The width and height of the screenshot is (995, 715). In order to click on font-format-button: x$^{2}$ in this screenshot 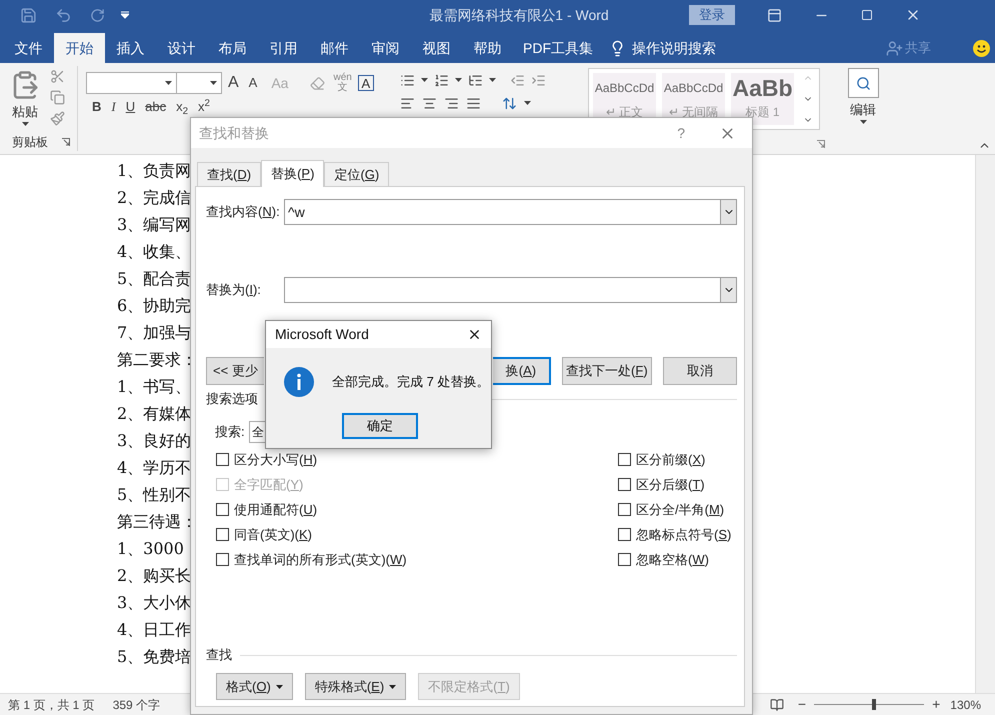, I will do `click(204, 107)`.